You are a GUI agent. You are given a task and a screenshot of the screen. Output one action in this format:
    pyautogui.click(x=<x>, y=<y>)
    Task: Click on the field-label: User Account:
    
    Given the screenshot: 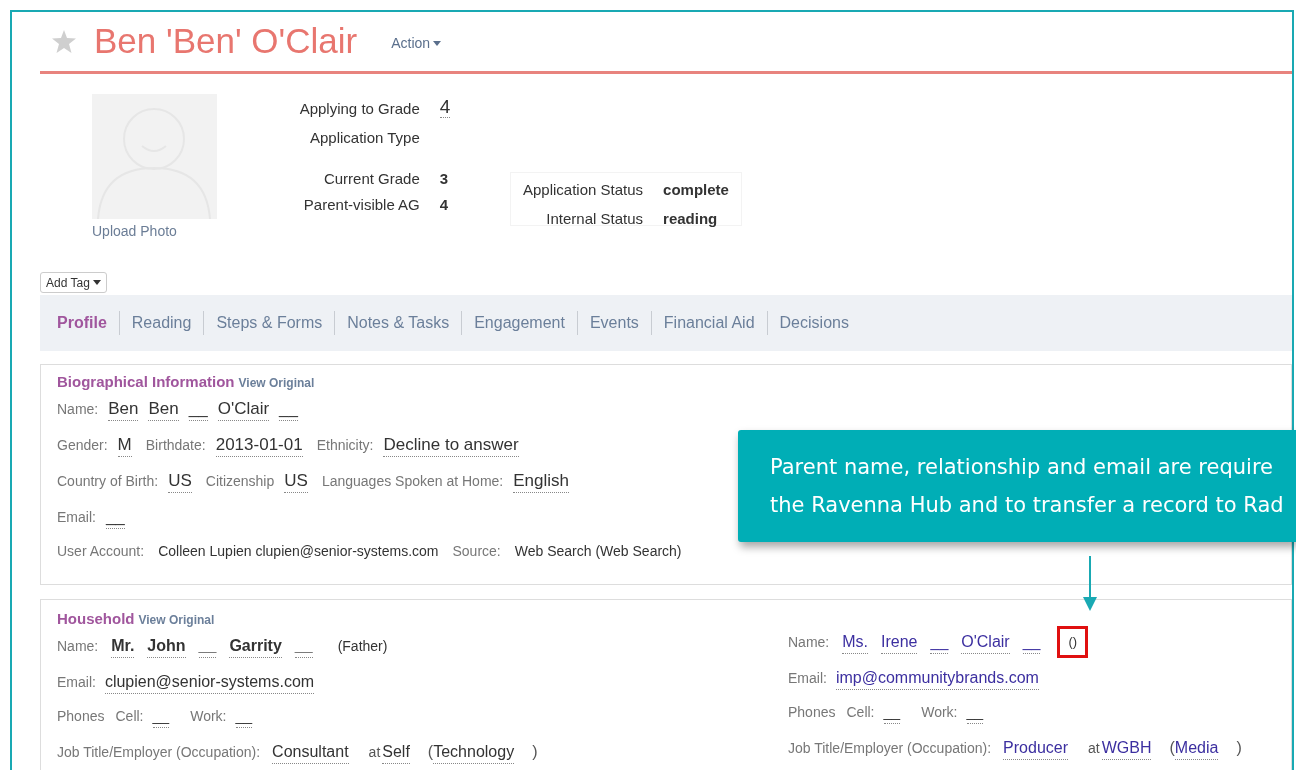 What is the action you would take?
    pyautogui.click(x=101, y=551)
    